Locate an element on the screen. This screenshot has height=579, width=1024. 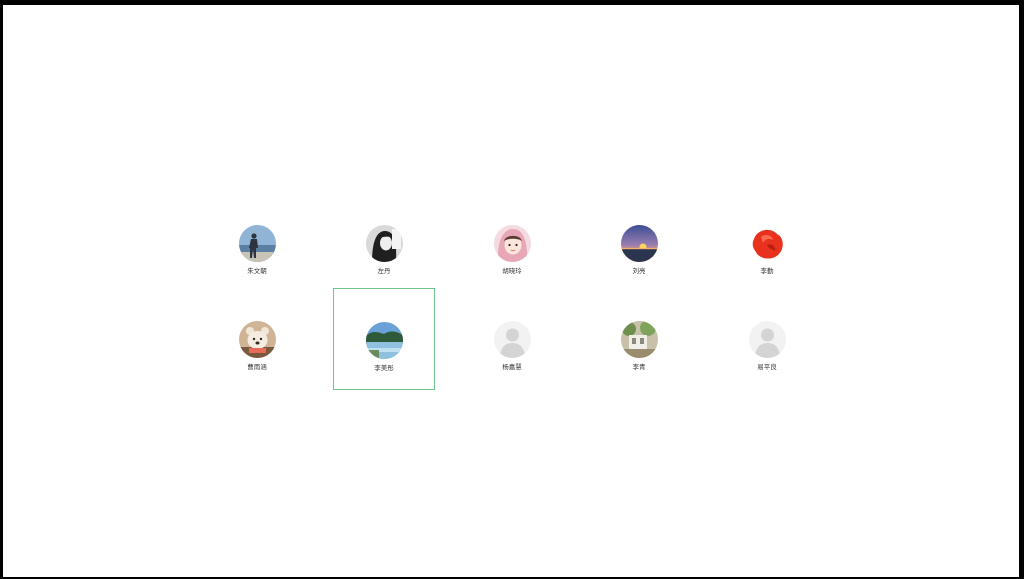
contact-item-selected: 李美彤 is located at coordinates (384, 339).